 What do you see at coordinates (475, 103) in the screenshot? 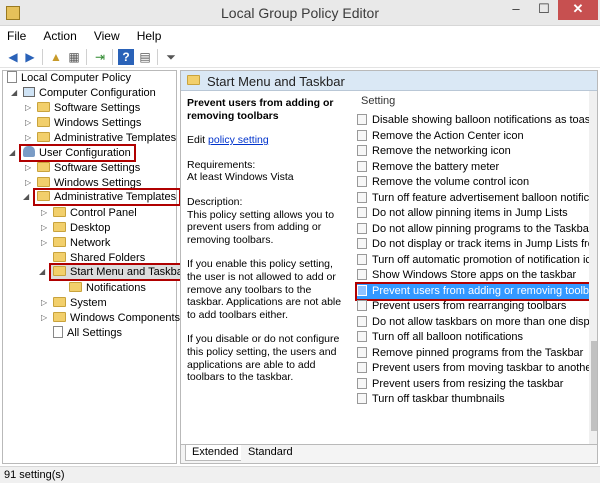
I see `column-header-setting: Setting` at bounding box center [475, 103].